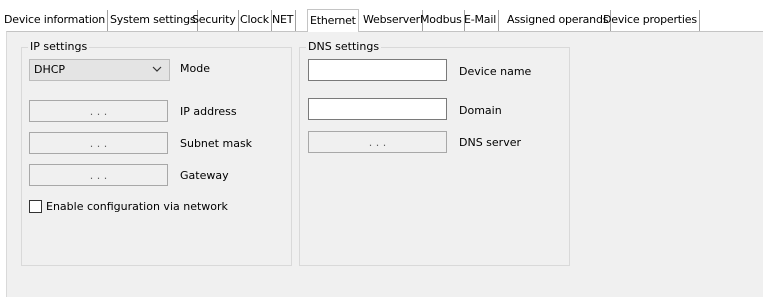 This screenshot has width=763, height=297. What do you see at coordinates (650, 20) in the screenshot?
I see `tab-device-properties: Device properties` at bounding box center [650, 20].